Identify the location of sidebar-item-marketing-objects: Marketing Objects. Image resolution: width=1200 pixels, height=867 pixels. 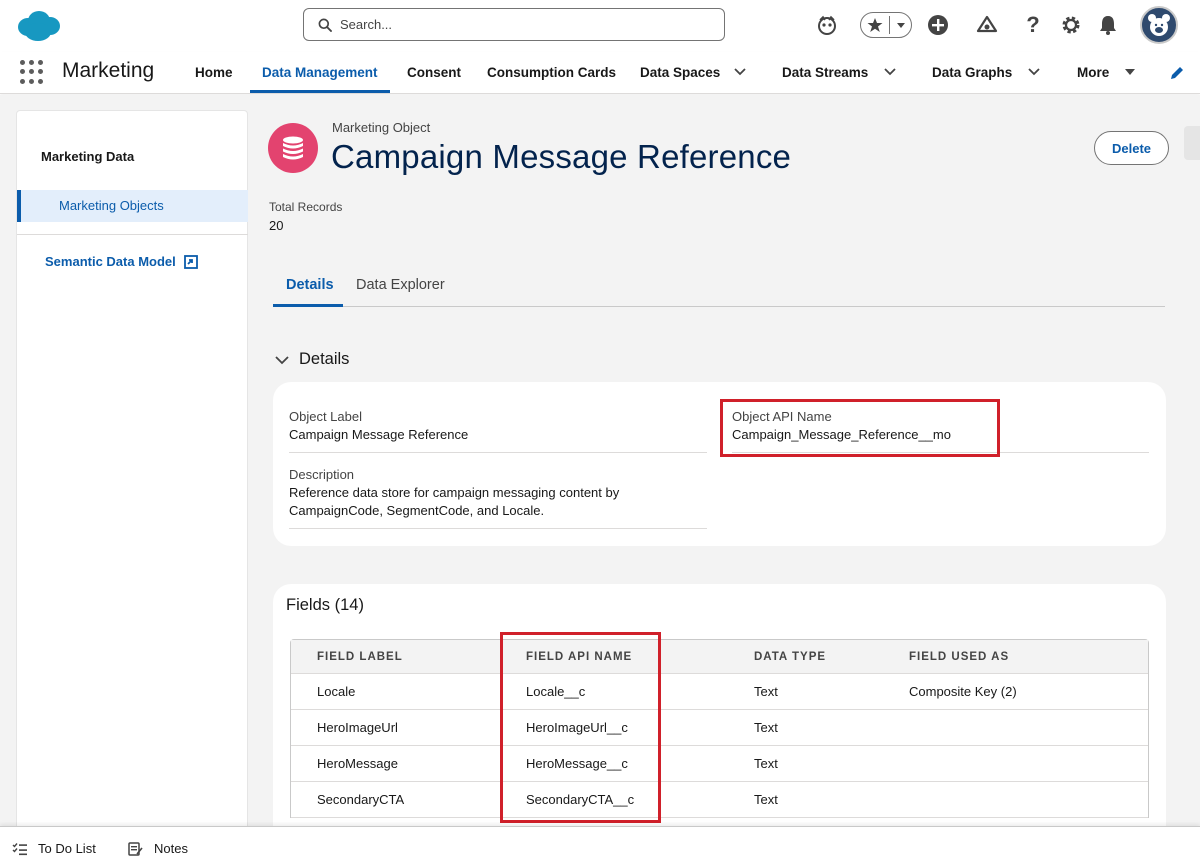
(132, 206).